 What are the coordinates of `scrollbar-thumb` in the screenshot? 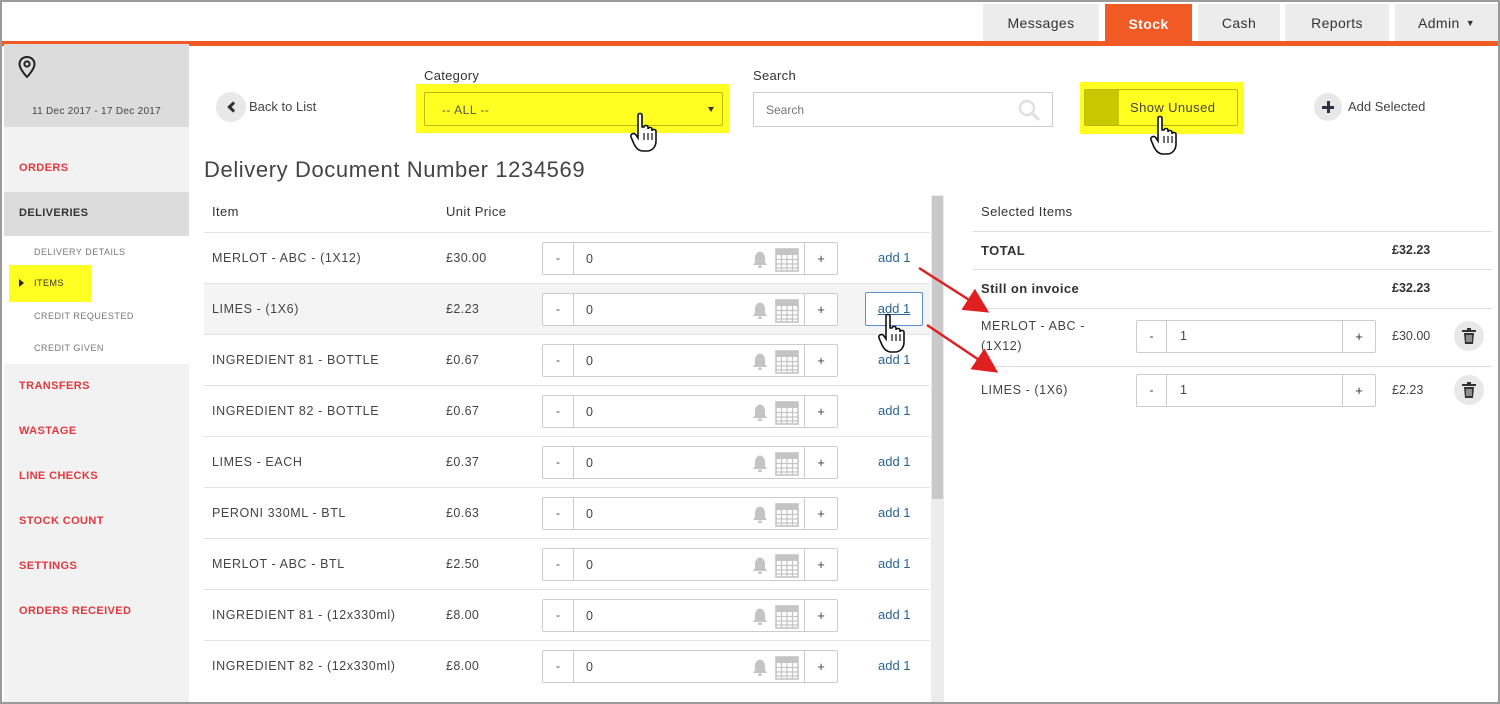 It's located at (937, 347).